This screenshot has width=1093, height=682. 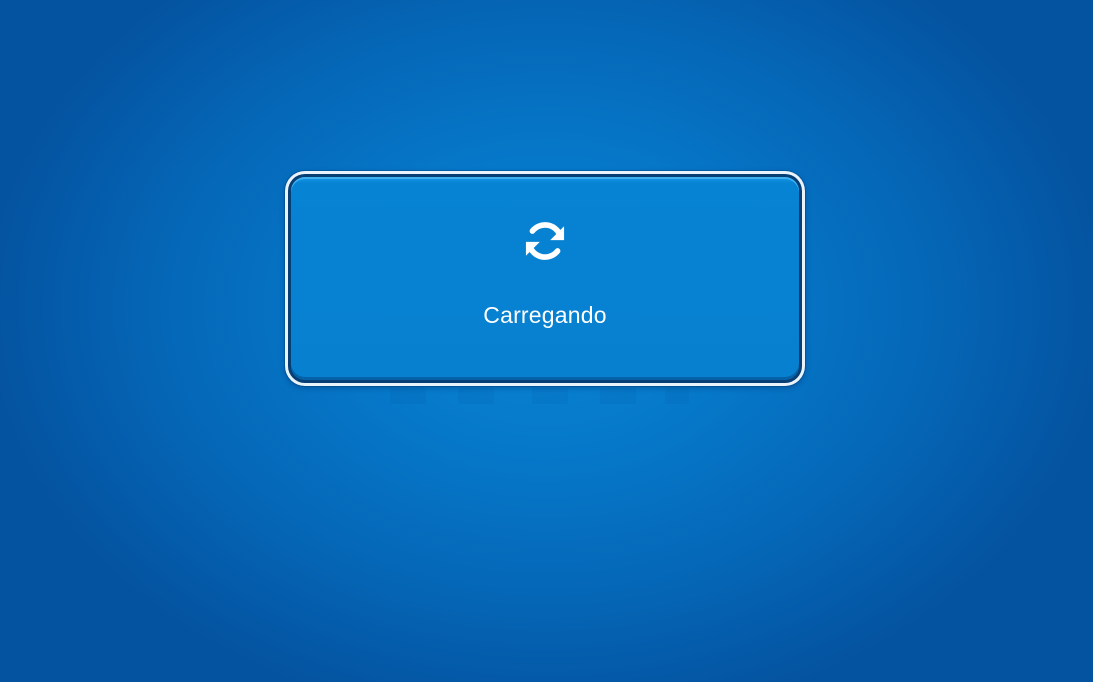 I want to click on loading-label: Carregando, so click(x=545, y=315).